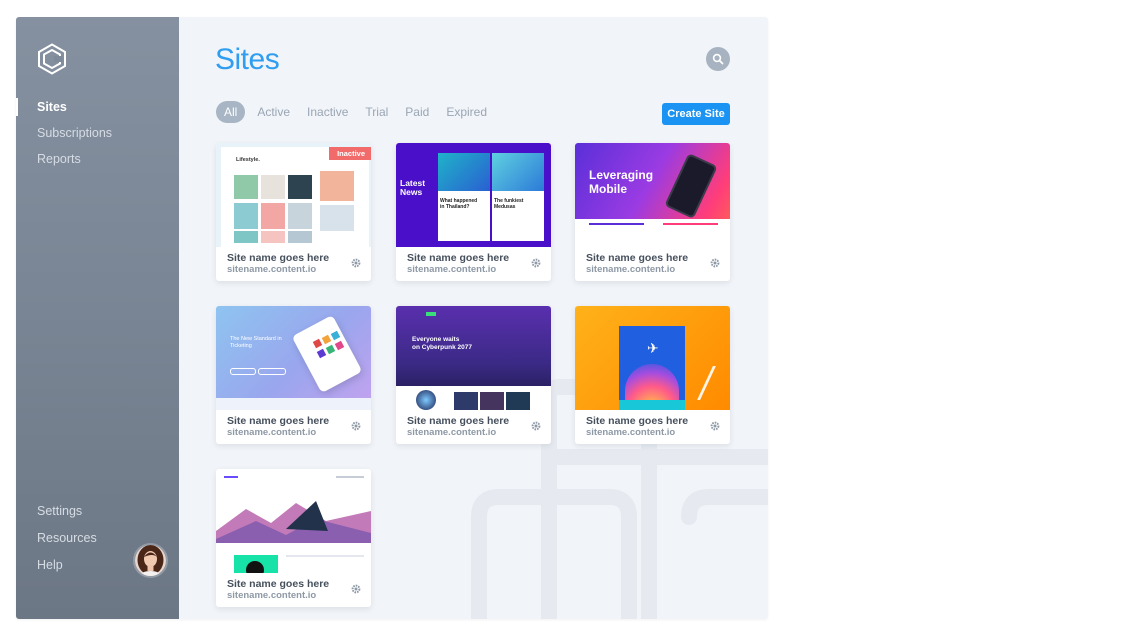 The height and width of the screenshot is (635, 1140). Describe the element at coordinates (231, 112) in the screenshot. I see `tab-all: All` at that location.